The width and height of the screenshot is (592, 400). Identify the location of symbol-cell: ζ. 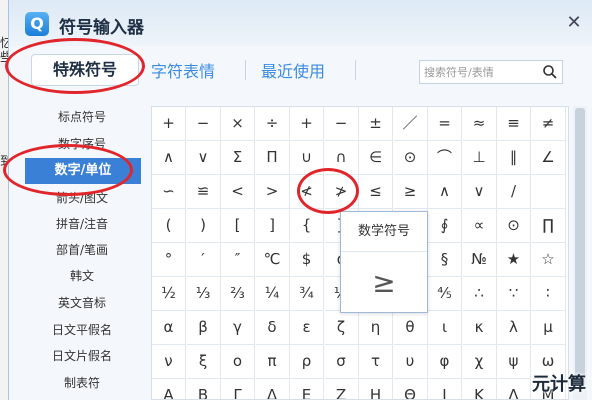
(341, 328).